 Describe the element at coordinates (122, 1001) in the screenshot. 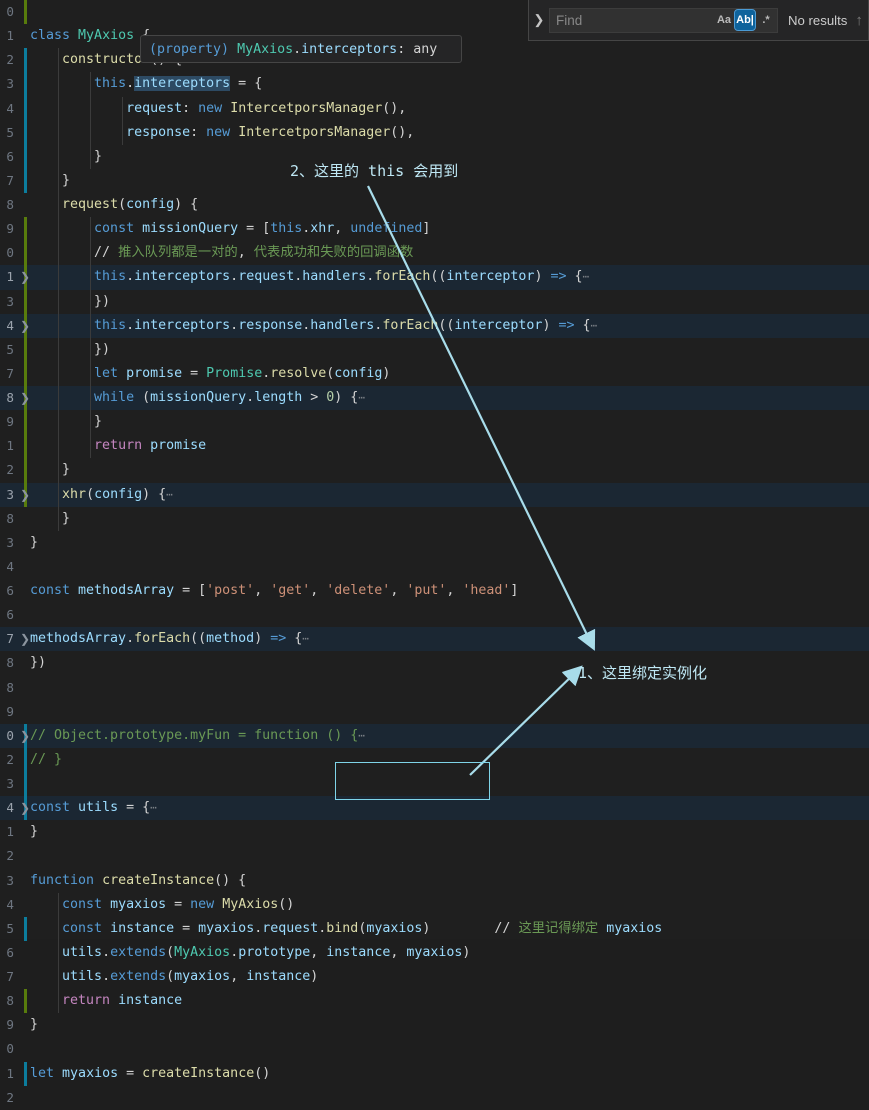

I see `code-text: return instance` at that location.